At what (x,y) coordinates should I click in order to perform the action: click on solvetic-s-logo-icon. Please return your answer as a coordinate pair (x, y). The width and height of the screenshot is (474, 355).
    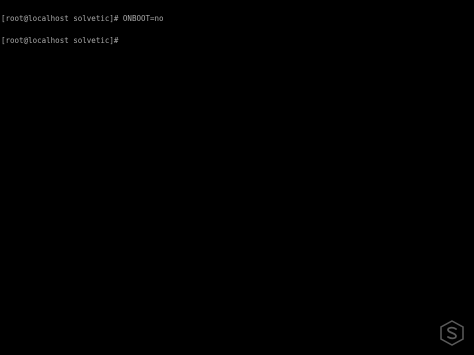
    Looking at the image, I should click on (452, 333).